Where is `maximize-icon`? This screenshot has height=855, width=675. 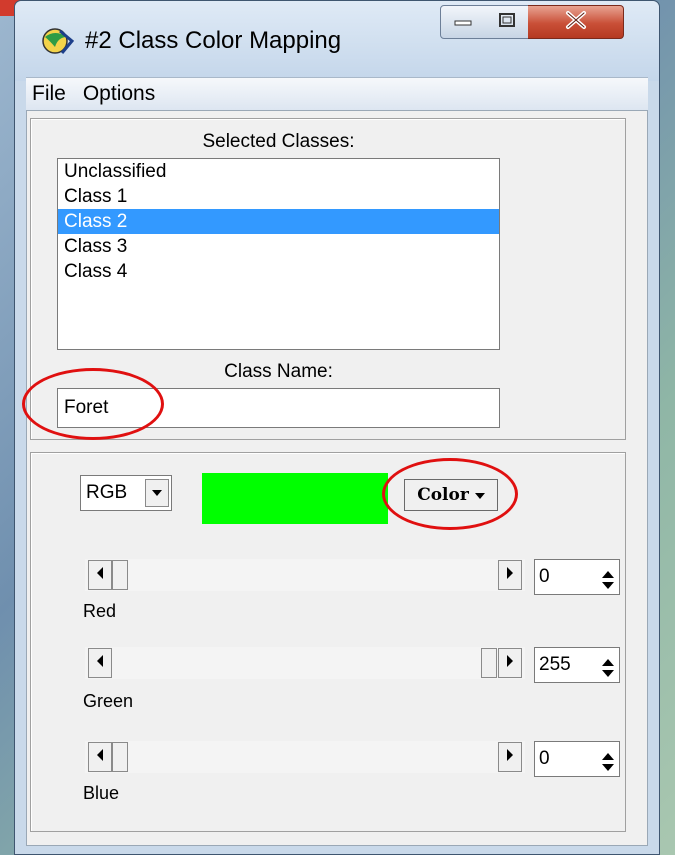 maximize-icon is located at coordinates (507, 22).